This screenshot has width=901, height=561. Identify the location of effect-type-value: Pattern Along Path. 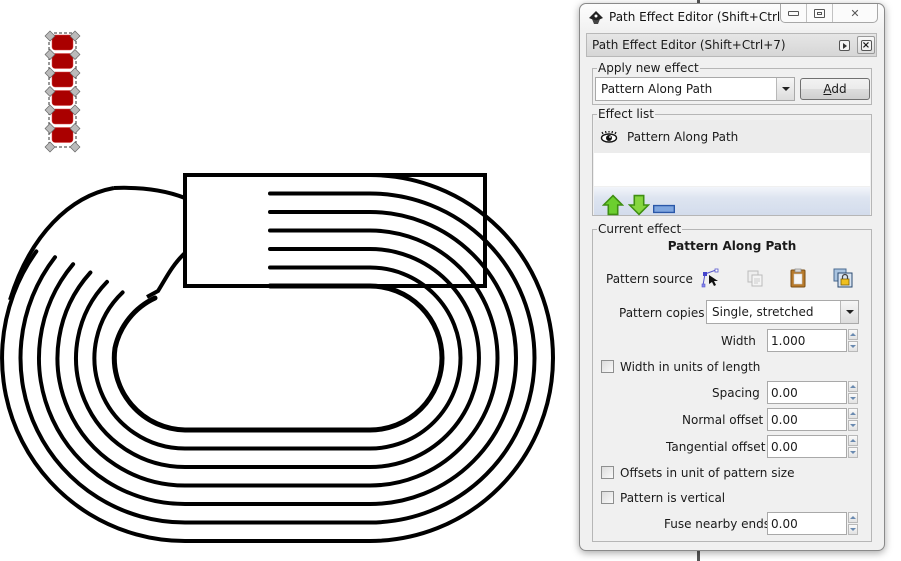
(657, 89).